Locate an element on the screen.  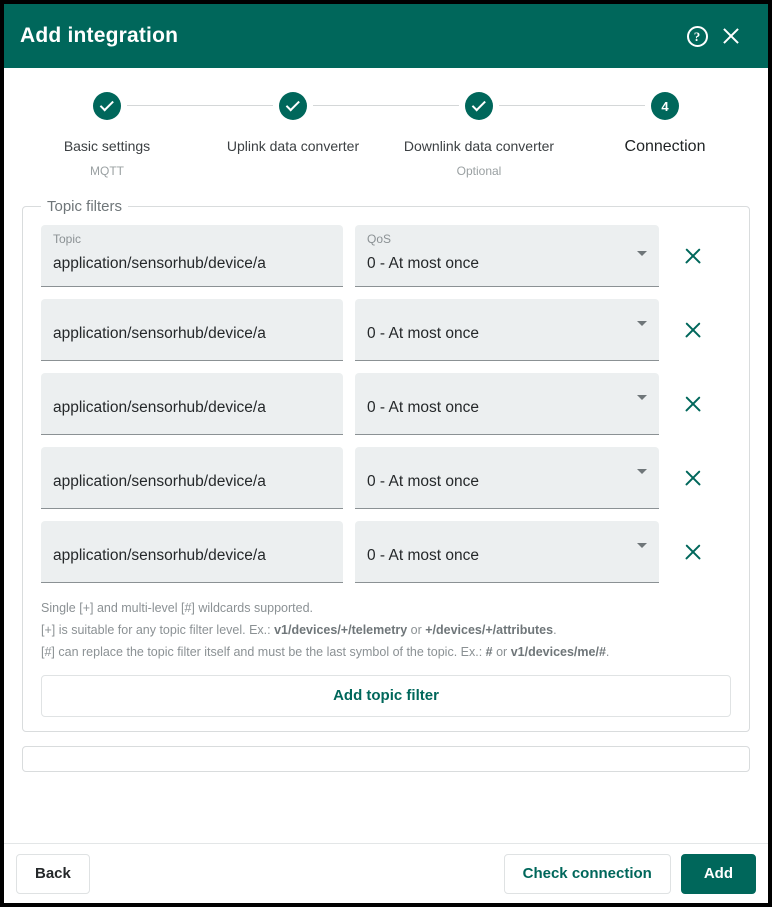
close-icon is located at coordinates (731, 36).